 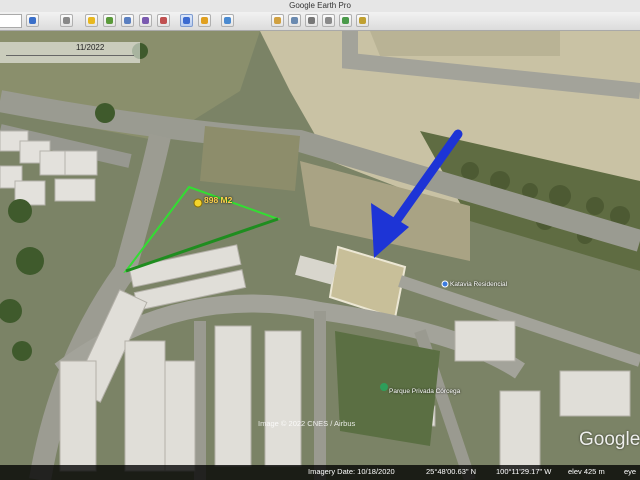 I want to click on email-button, so click(x=294, y=20).